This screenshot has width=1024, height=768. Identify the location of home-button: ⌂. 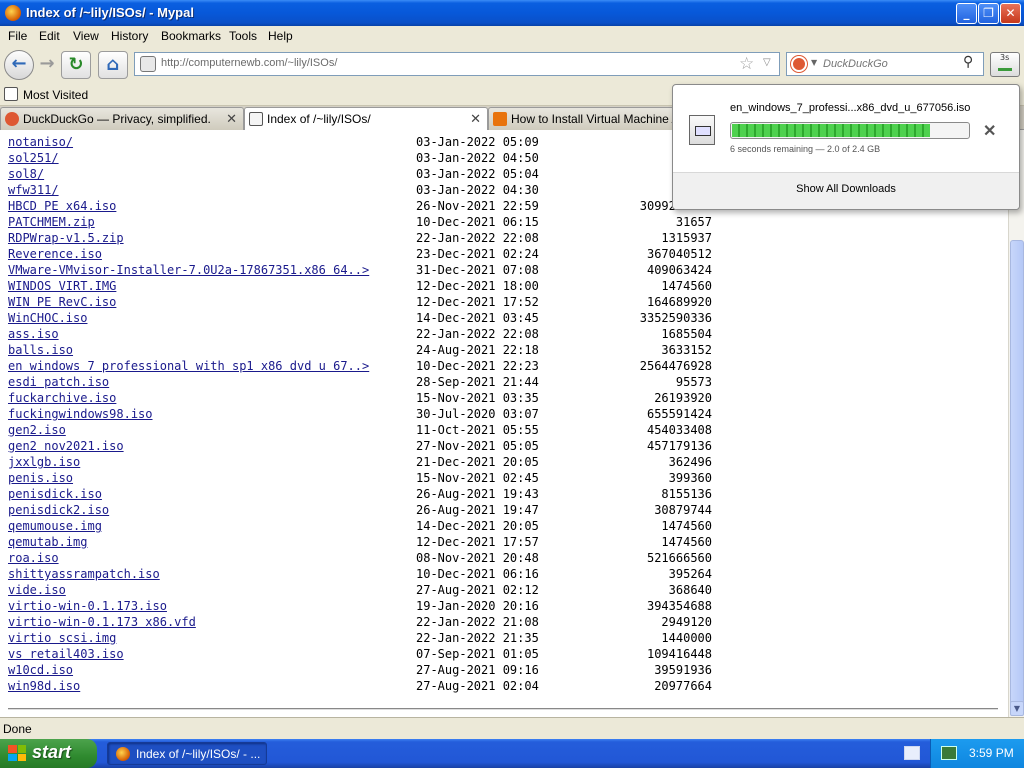
(113, 65).